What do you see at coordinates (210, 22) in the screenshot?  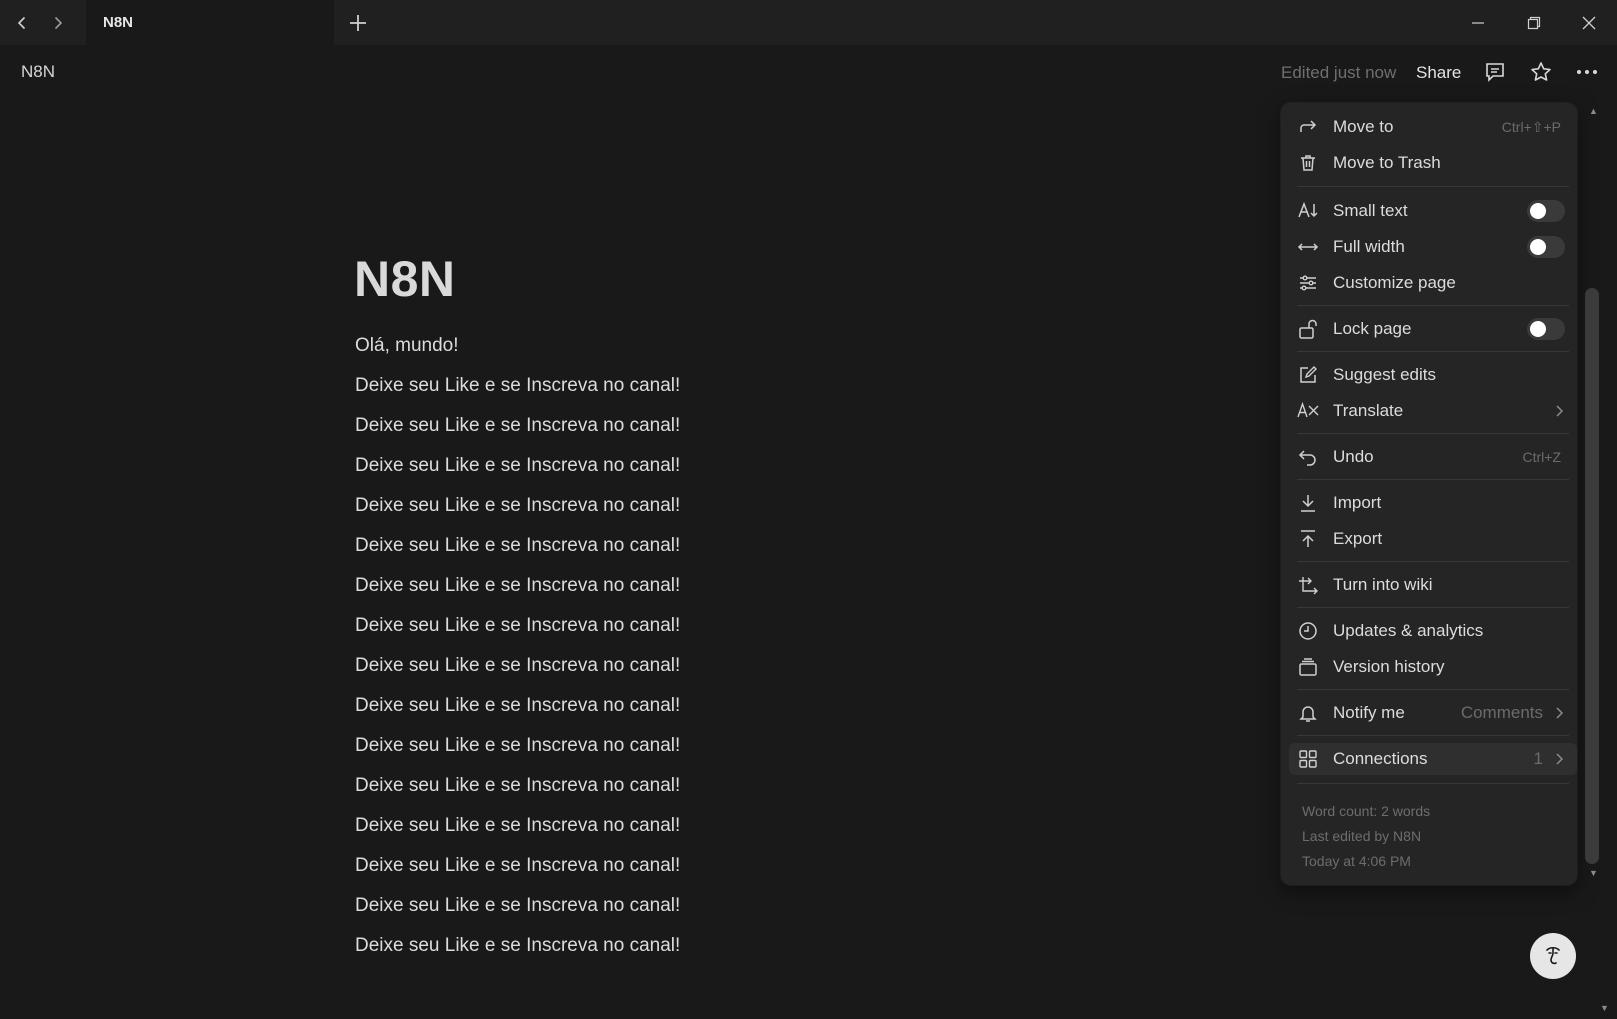 I see `tab-n8n: N8N` at bounding box center [210, 22].